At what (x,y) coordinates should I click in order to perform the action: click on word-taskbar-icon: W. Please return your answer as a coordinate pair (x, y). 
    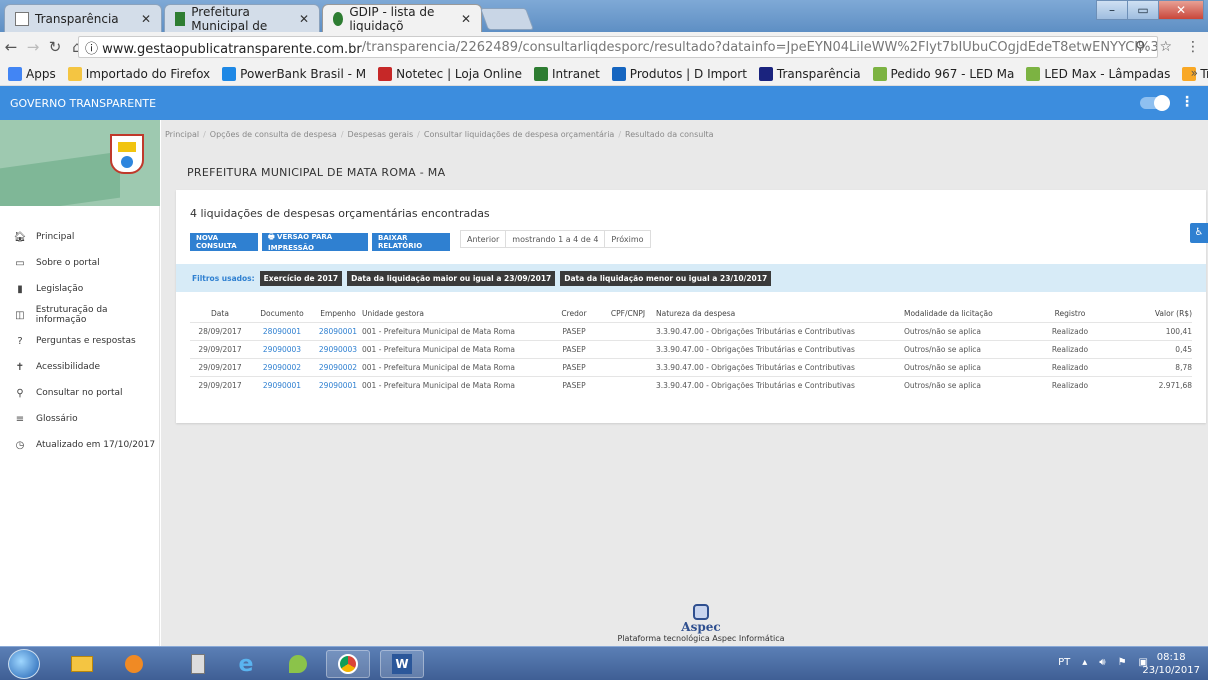
    Looking at the image, I should click on (402, 664).